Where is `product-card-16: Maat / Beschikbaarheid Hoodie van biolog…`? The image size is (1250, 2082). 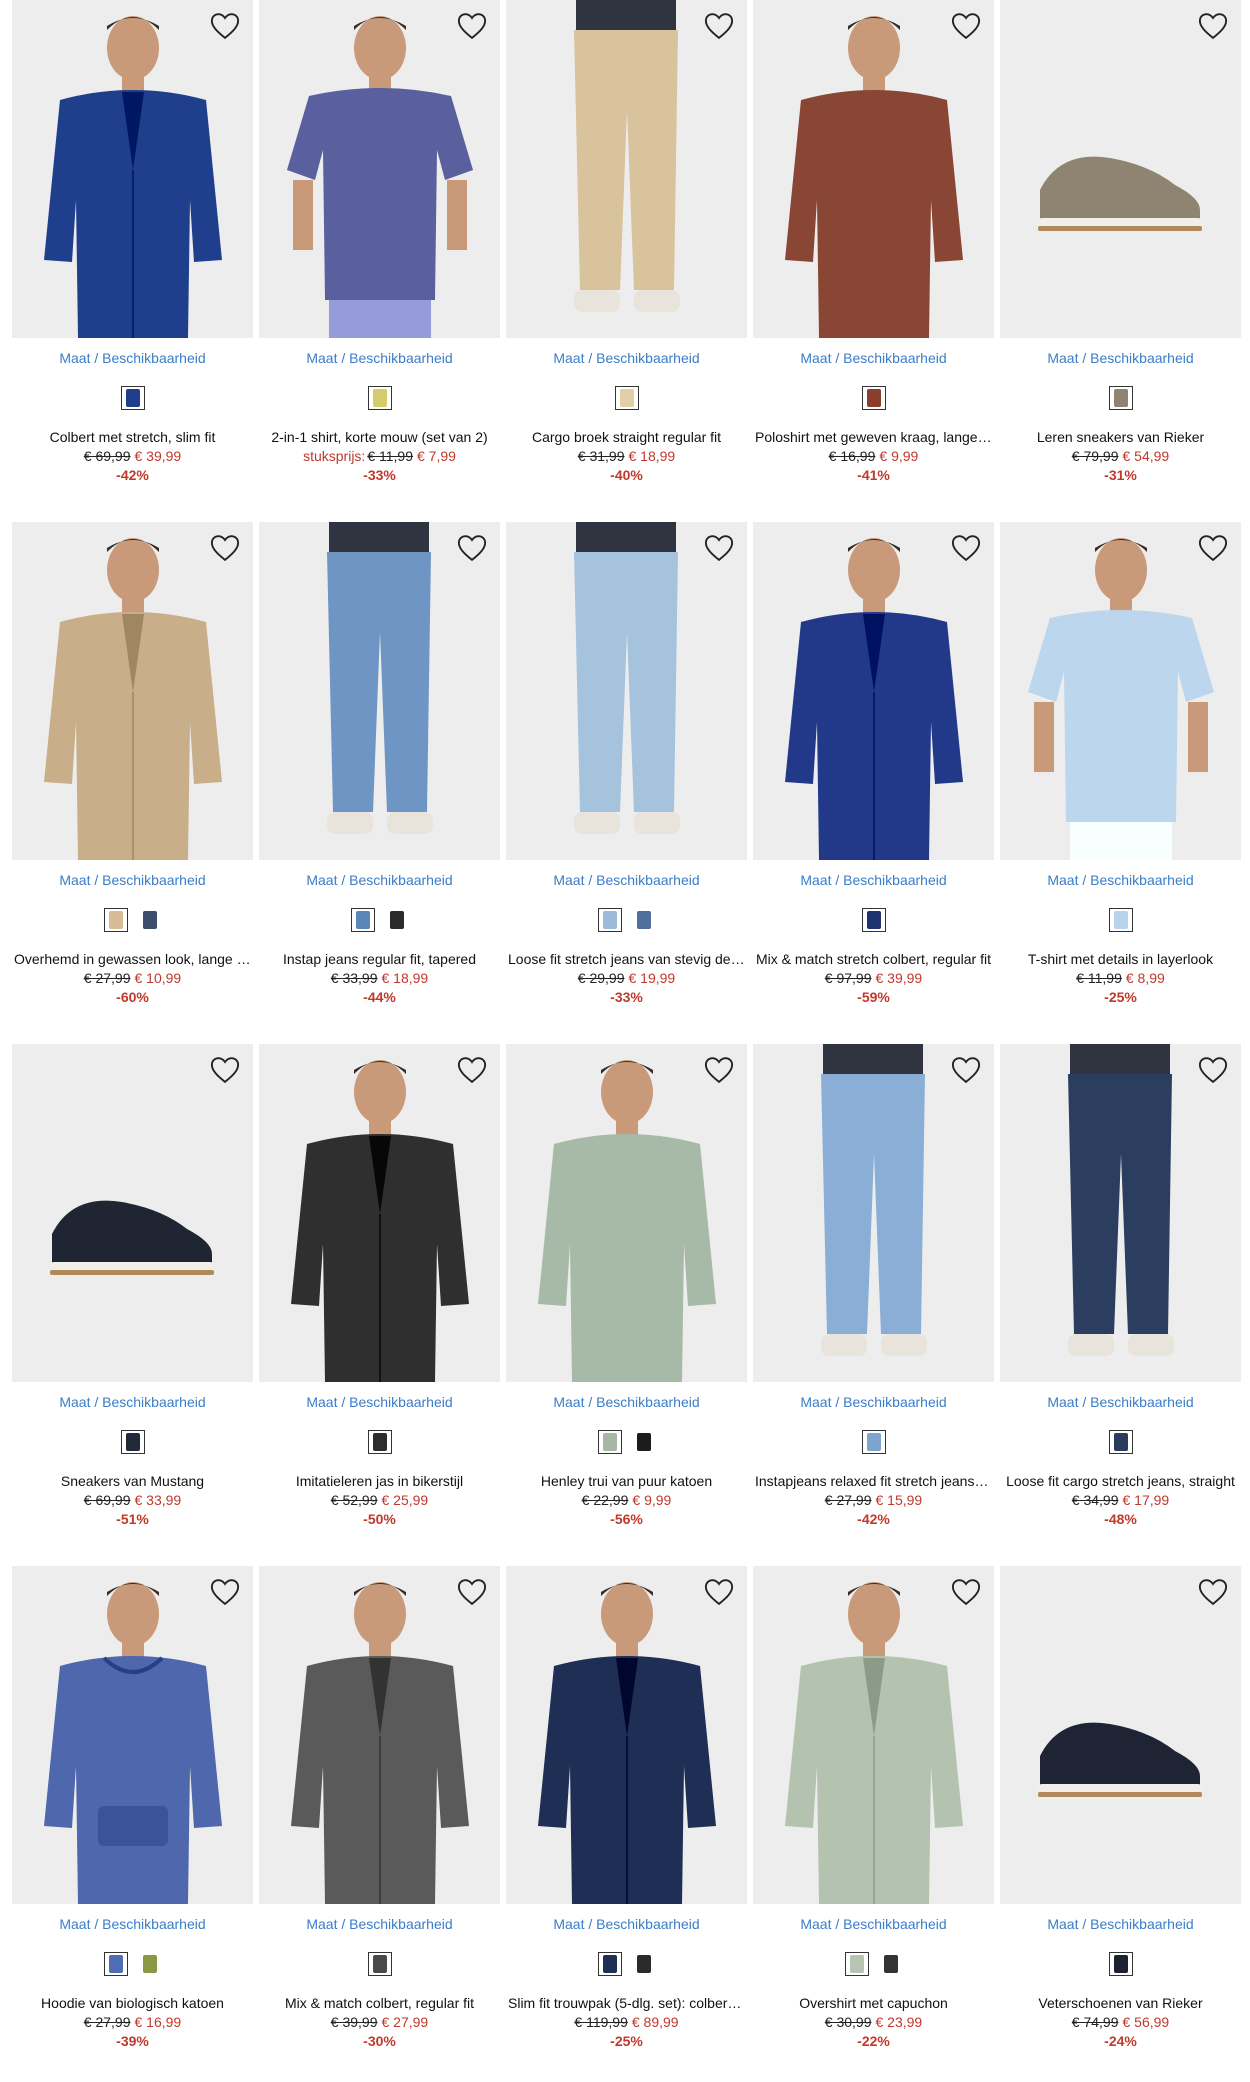
product-card-16: Maat / Beschikbaarheid Hoodie van biolog… is located at coordinates (132, 1821).